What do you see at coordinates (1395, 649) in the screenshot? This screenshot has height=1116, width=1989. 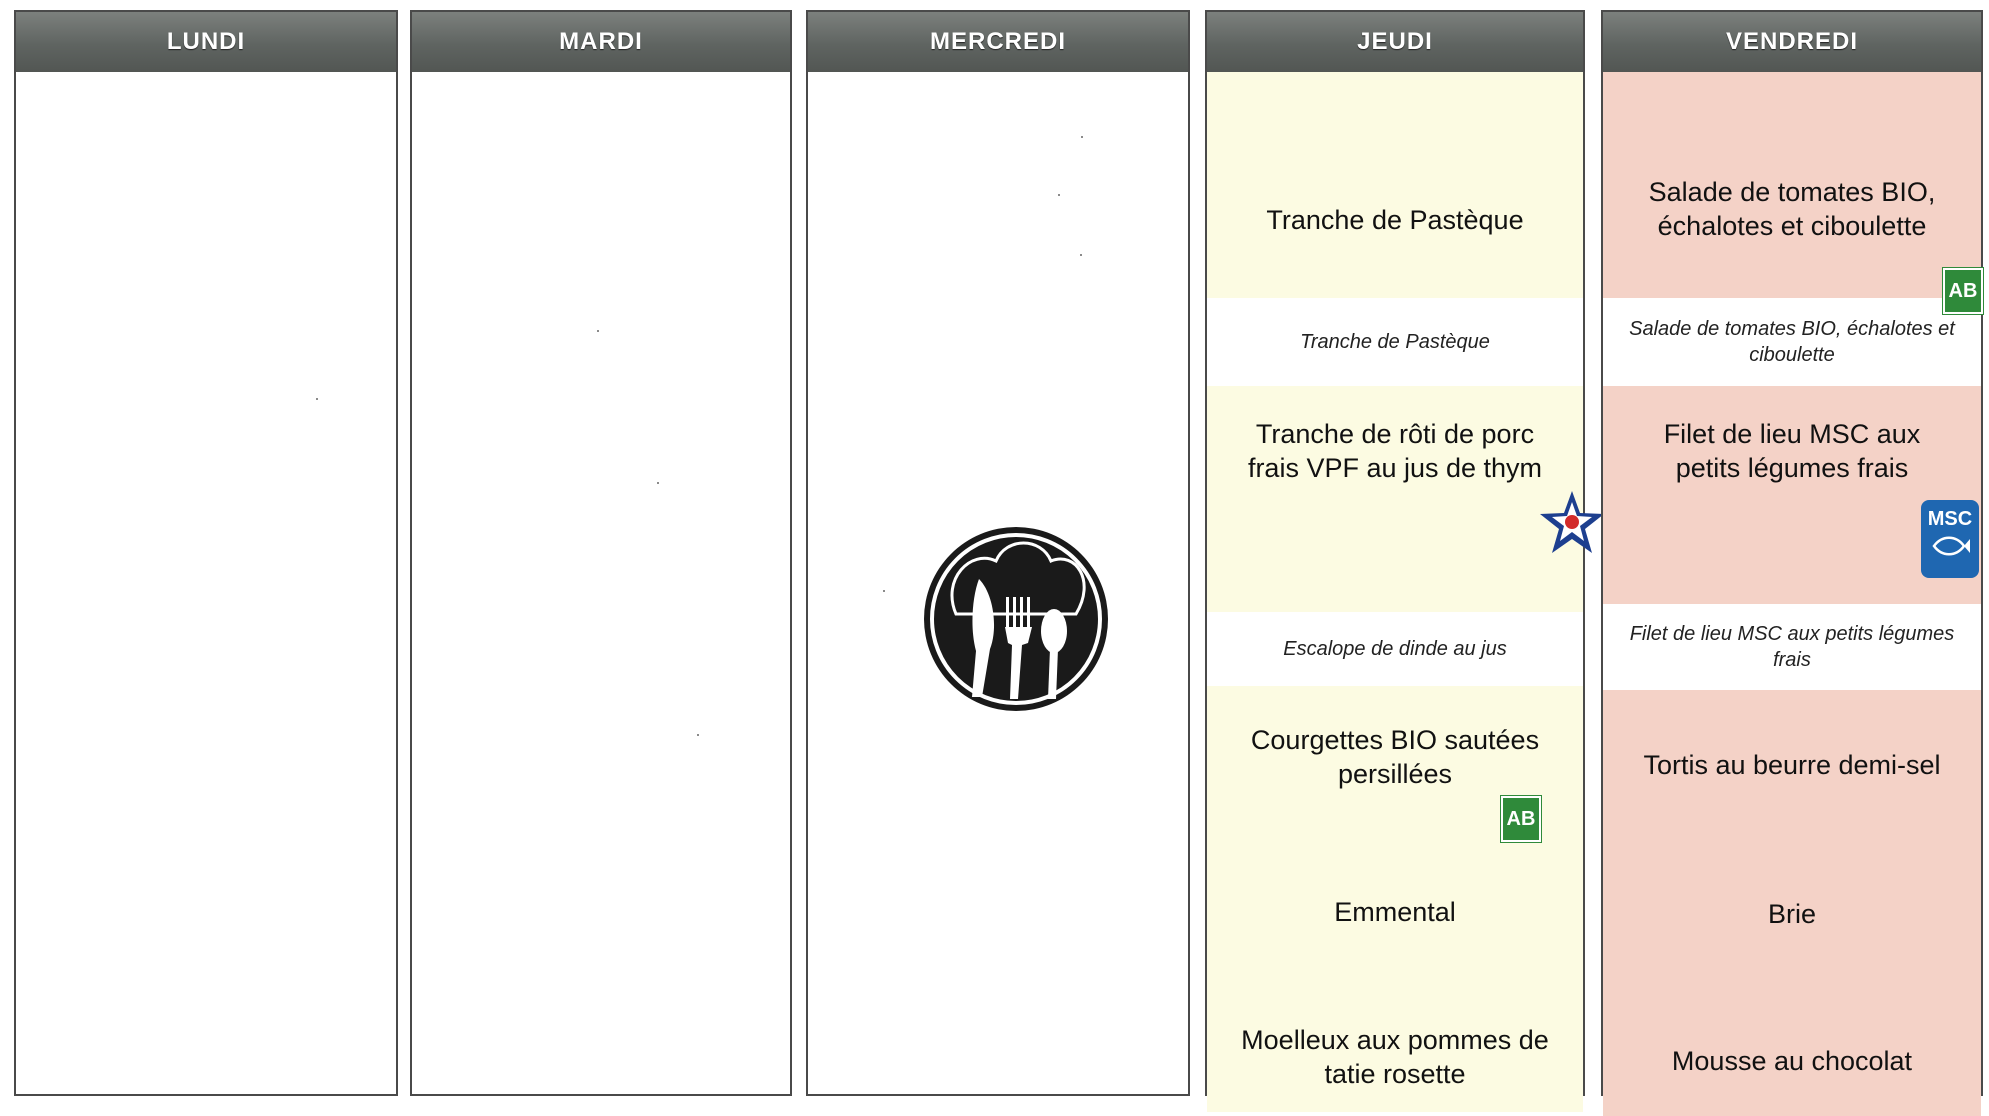 I see `menu-plat-alternative: Escalope de dinde au jus` at bounding box center [1395, 649].